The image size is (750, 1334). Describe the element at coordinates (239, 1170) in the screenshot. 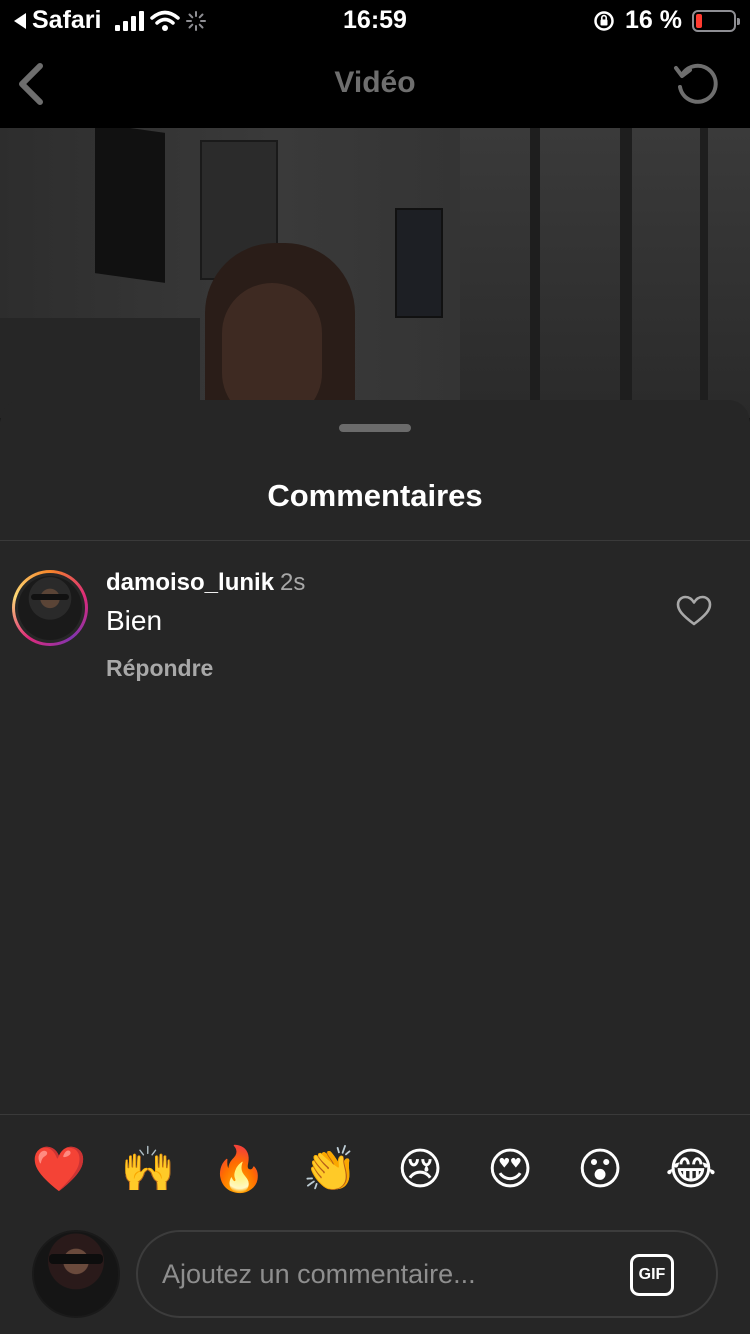

I see `emoji-fire: 🔥` at that location.